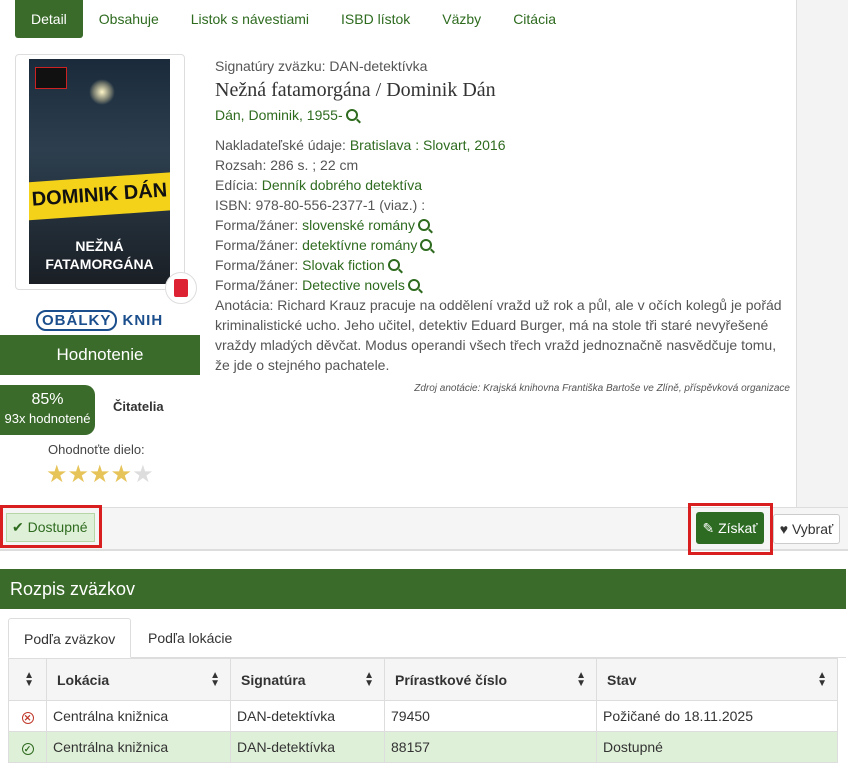 This screenshot has height=769, width=848. I want to click on available-button: ✔ Dostupné, so click(50, 527).